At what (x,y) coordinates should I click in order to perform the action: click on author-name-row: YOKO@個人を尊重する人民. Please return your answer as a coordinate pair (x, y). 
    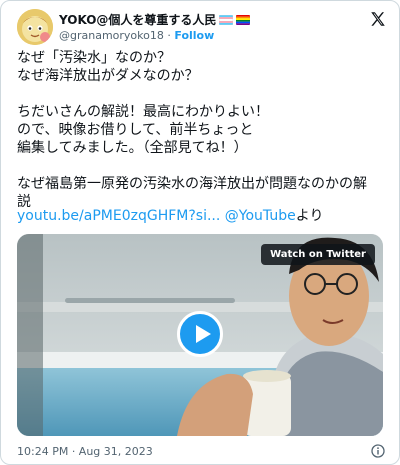
    Looking at the image, I should click on (155, 19).